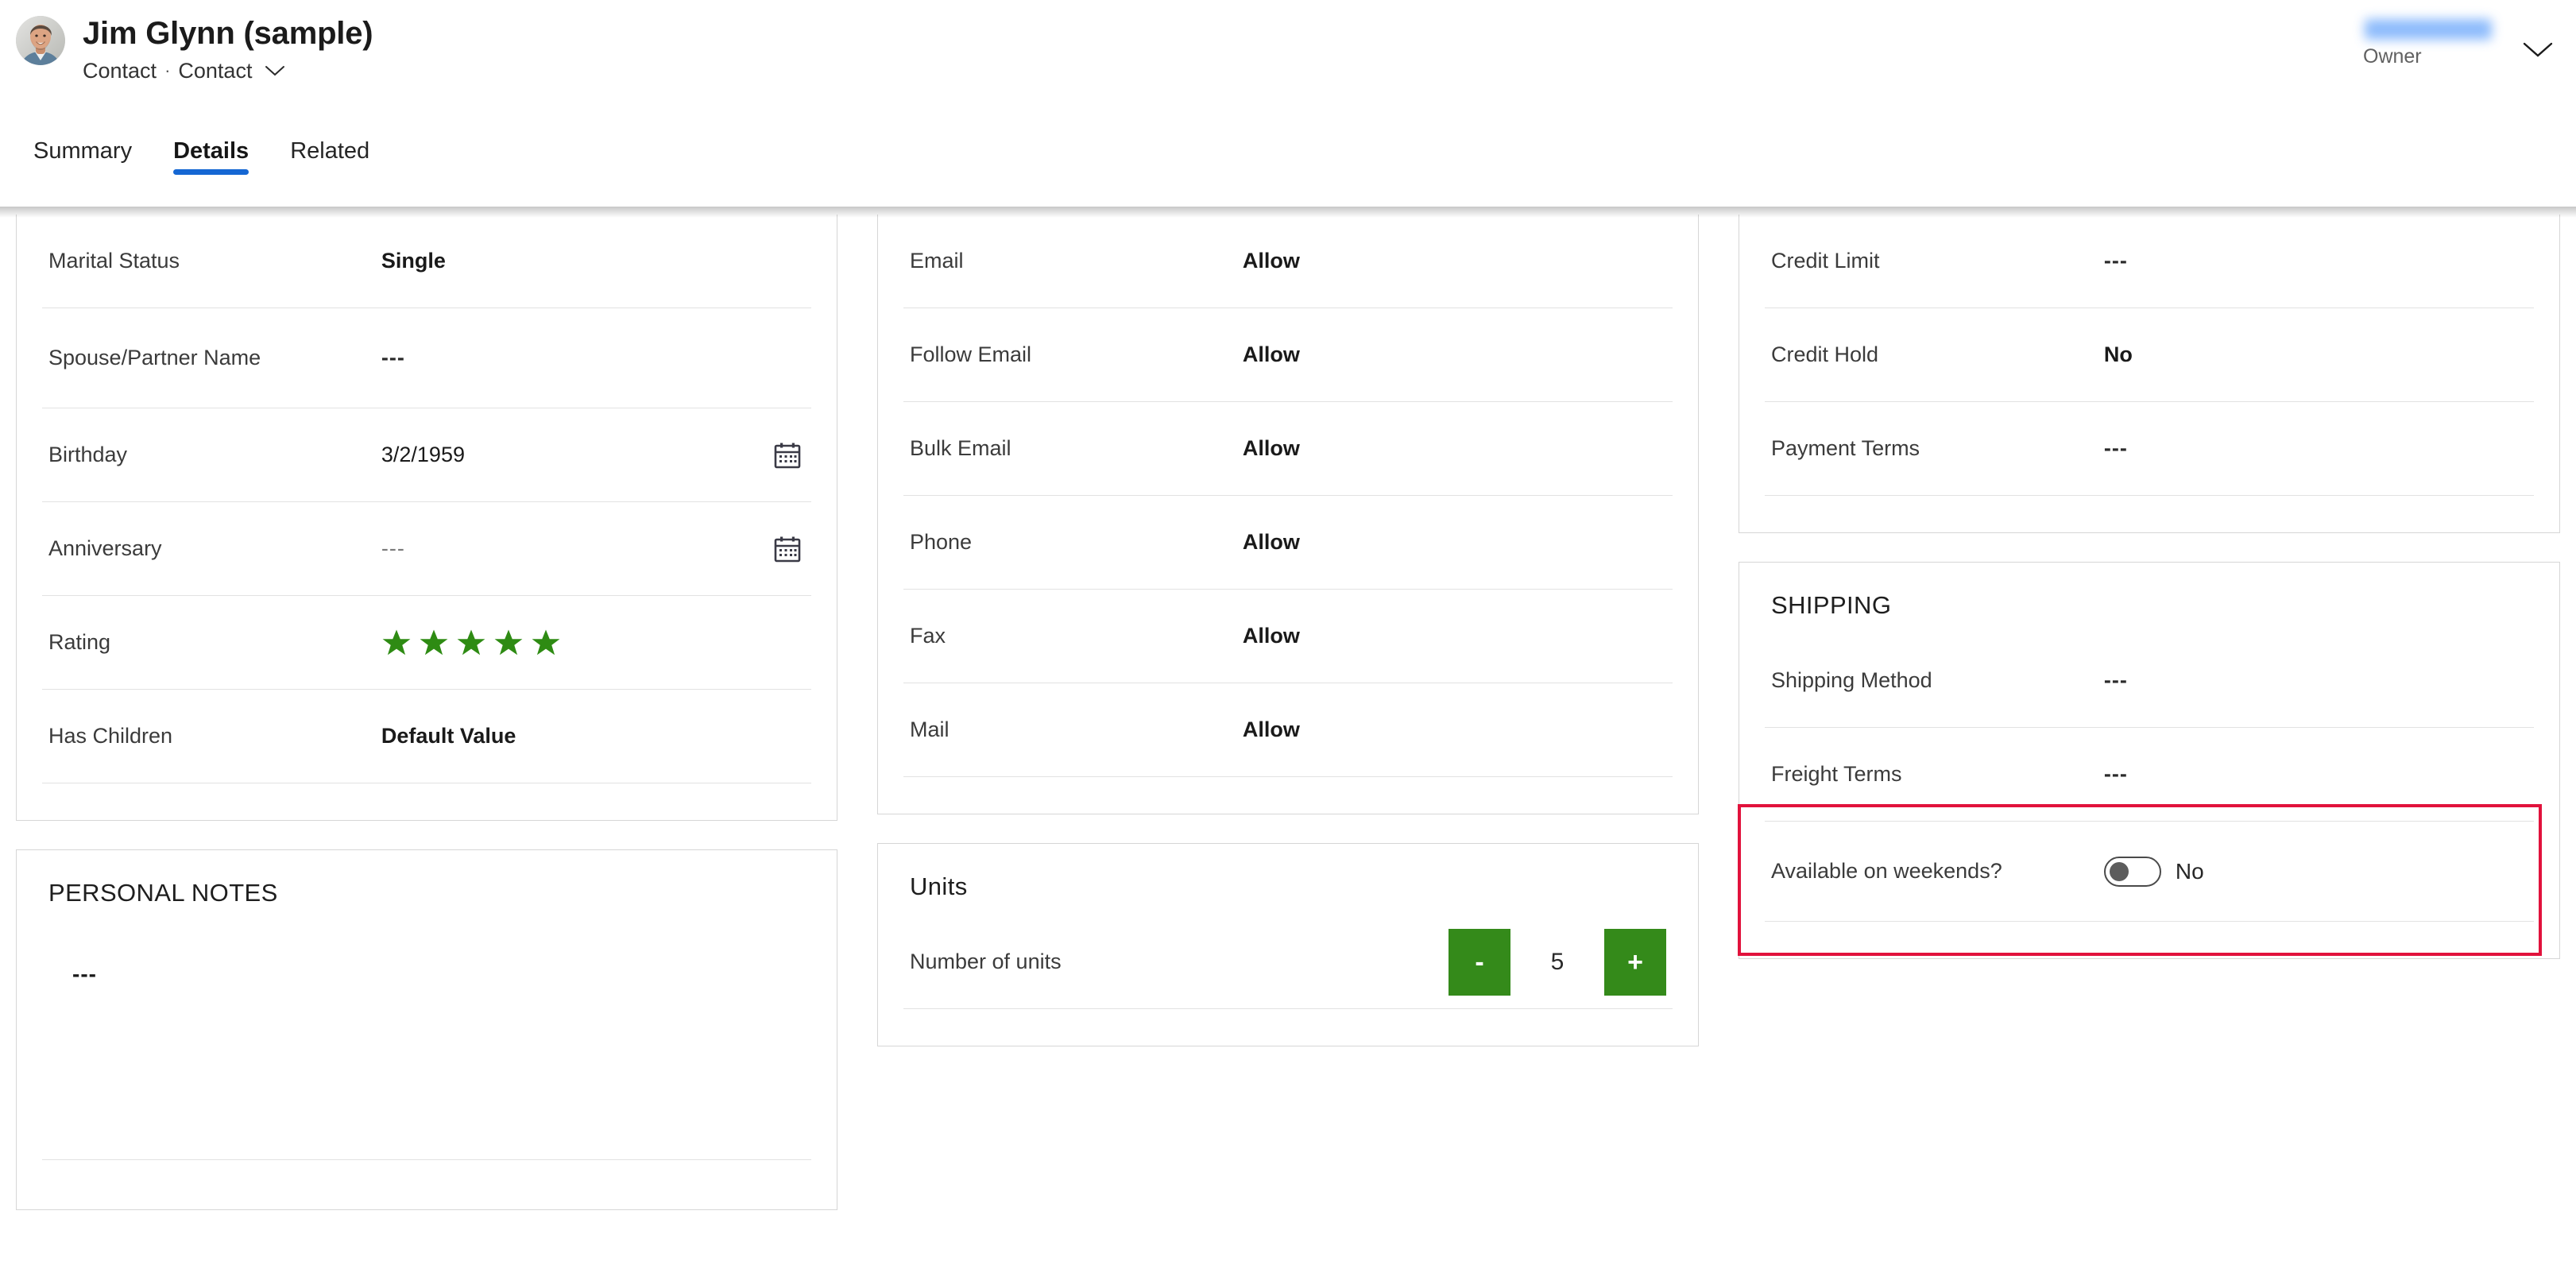  I want to click on field-label: Anniversary, so click(105, 548).